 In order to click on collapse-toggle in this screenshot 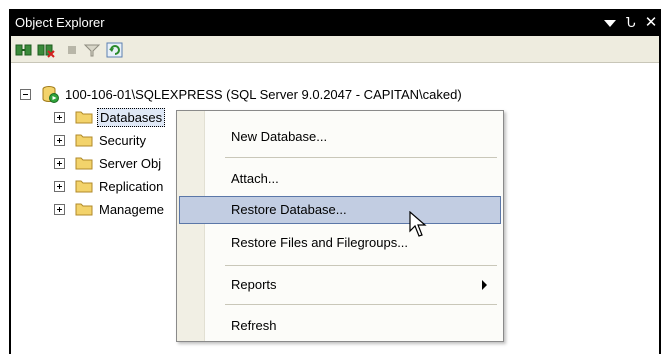, I will do `click(25, 94)`.